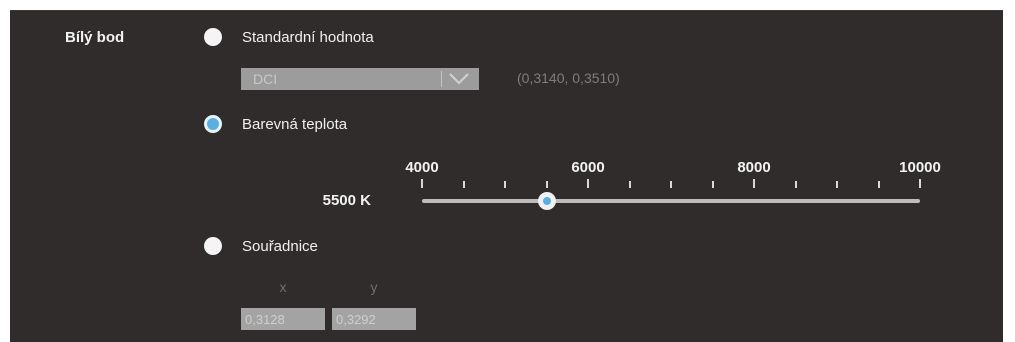 Image resolution: width=1015 pixels, height=342 pixels. What do you see at coordinates (422, 167) in the screenshot?
I see `tick-label-4000: 4000` at bounding box center [422, 167].